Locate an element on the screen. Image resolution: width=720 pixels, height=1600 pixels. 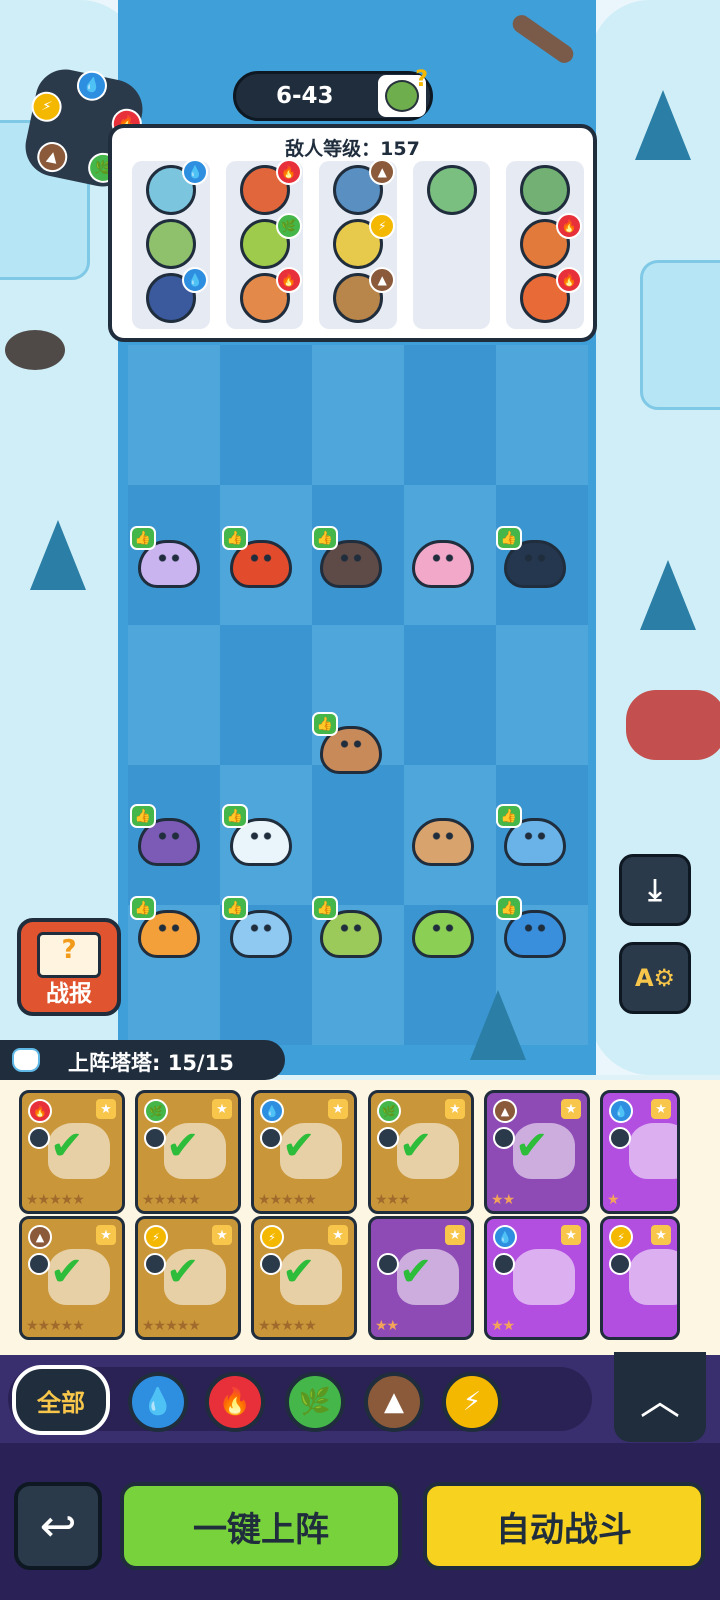
filter-all-button: 全部 is located at coordinates (61, 1400).